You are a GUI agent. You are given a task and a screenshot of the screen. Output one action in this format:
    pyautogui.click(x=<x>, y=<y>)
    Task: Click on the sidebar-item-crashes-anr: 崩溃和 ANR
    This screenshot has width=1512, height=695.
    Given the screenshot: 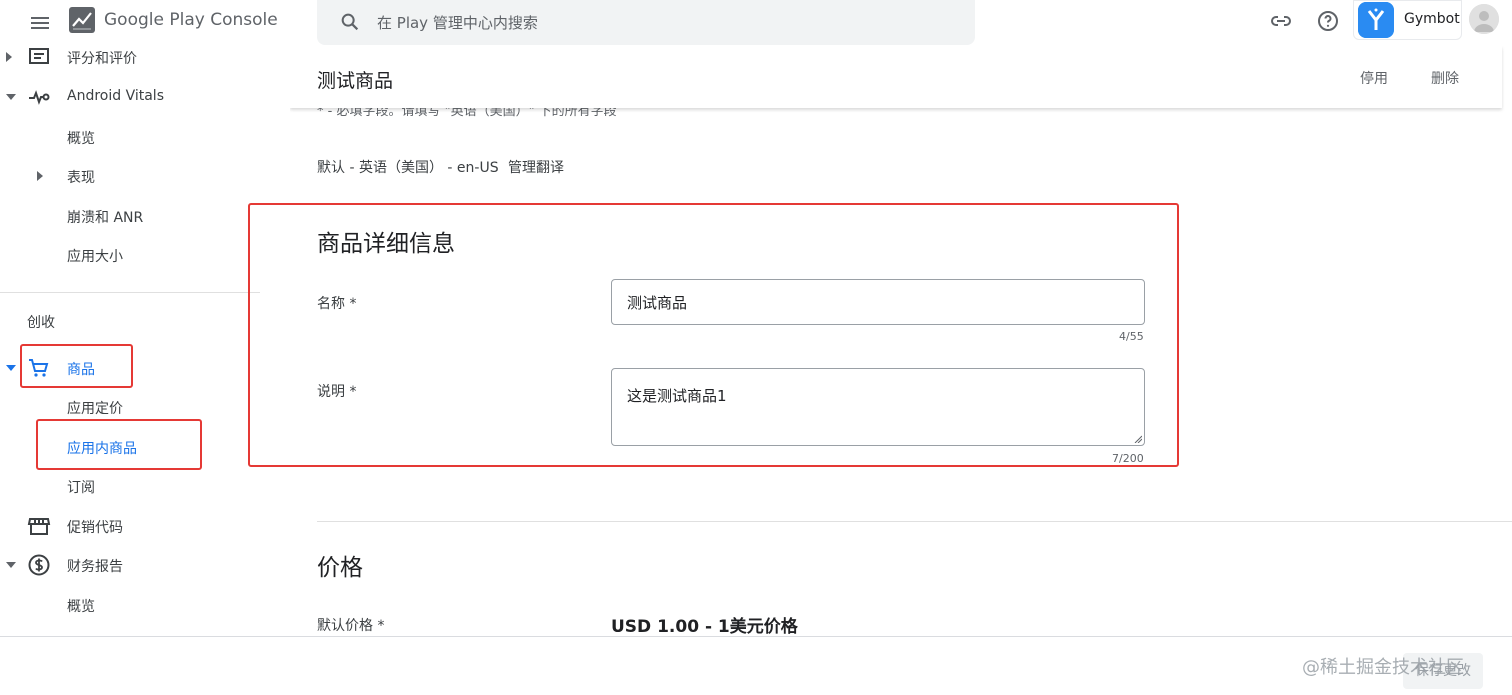 What is the action you would take?
    pyautogui.click(x=130, y=216)
    